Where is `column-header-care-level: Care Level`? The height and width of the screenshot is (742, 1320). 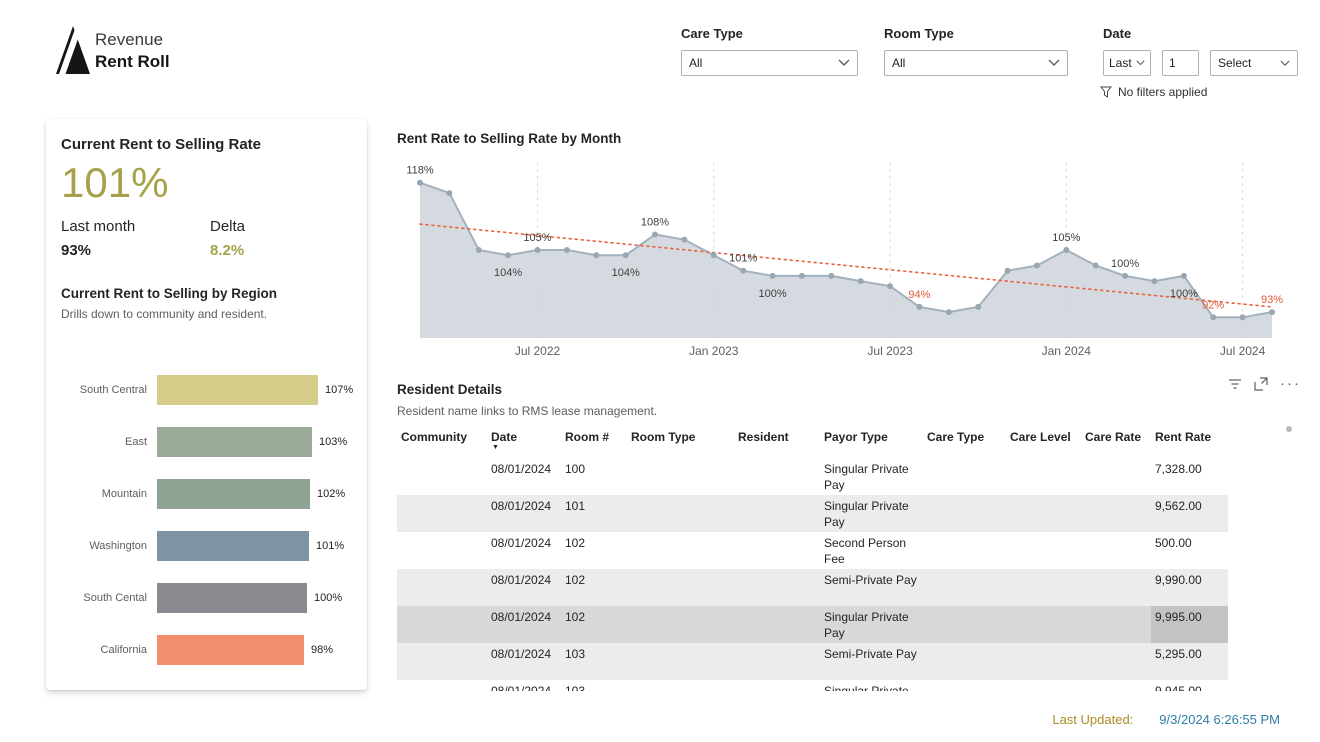
column-header-care-level: Care Level is located at coordinates (1043, 443).